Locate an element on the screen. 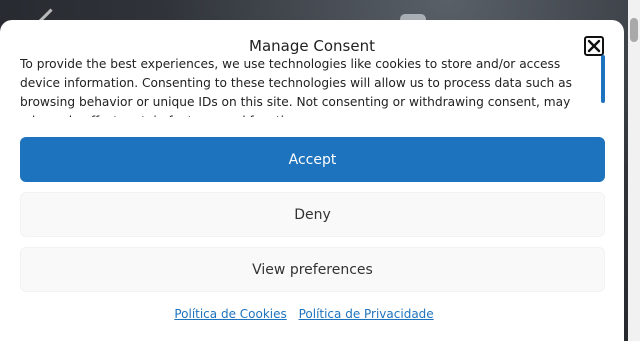  deny-button: Deny is located at coordinates (312, 214).